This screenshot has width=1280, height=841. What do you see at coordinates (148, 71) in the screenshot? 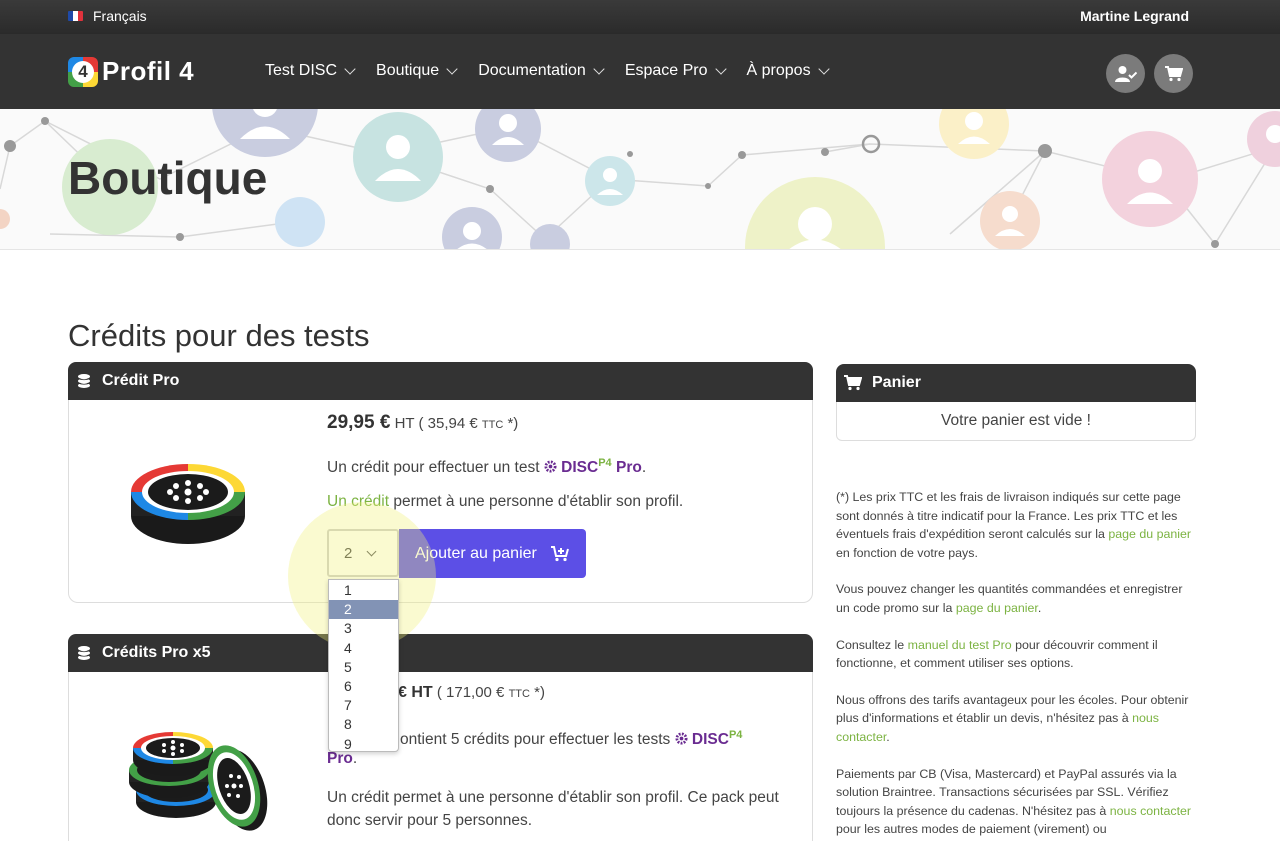
I see `brand-name: Profil 4` at bounding box center [148, 71].